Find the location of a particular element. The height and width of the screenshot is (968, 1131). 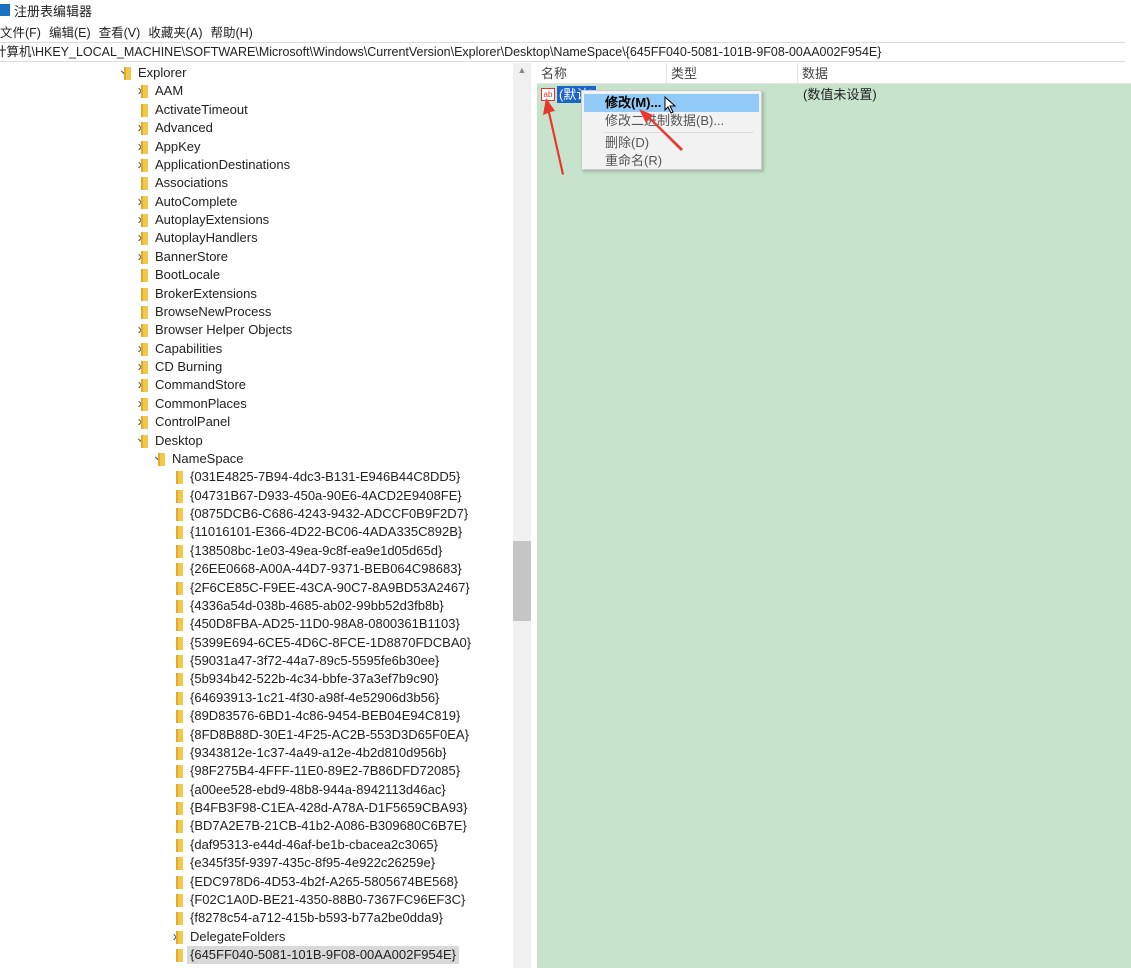

tree-item: {0875DCB6-C686-4243-9432-ADCCF0B9F2D7} is located at coordinates (255, 514).